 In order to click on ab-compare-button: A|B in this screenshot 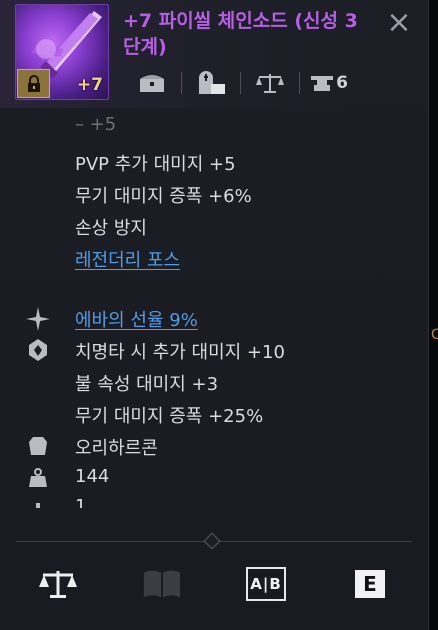, I will do `click(266, 584)`.